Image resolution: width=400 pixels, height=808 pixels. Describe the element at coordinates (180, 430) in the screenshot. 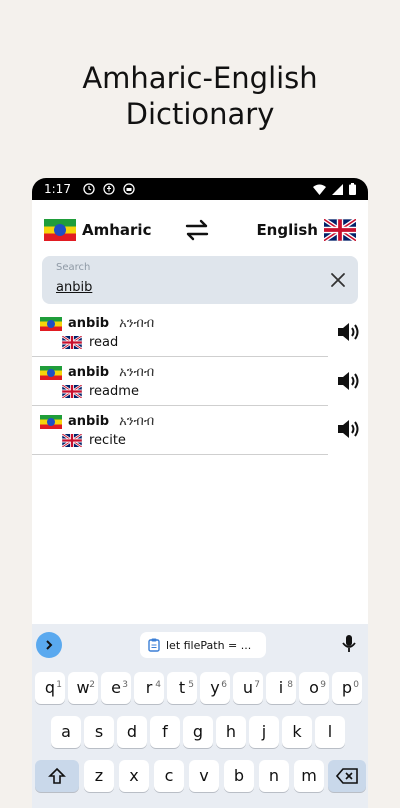

I see `result-item: anbib አንብብ recite` at that location.